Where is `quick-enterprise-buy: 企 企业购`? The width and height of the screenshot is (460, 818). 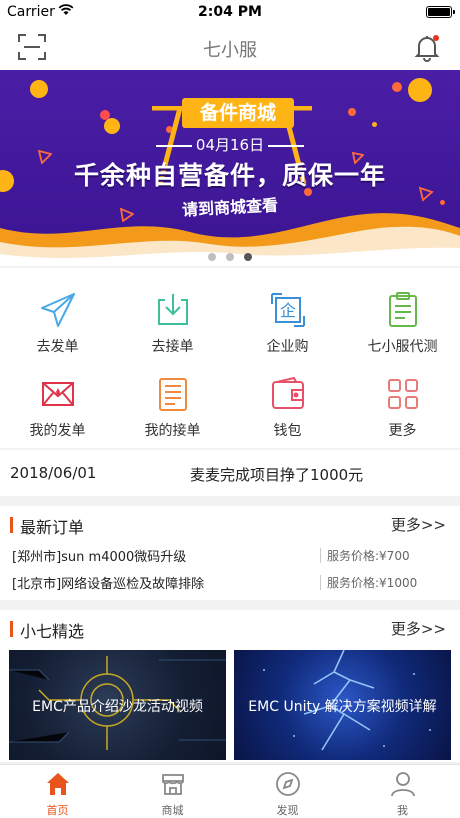 quick-enterprise-buy: 企 企业购 is located at coordinates (287, 332).